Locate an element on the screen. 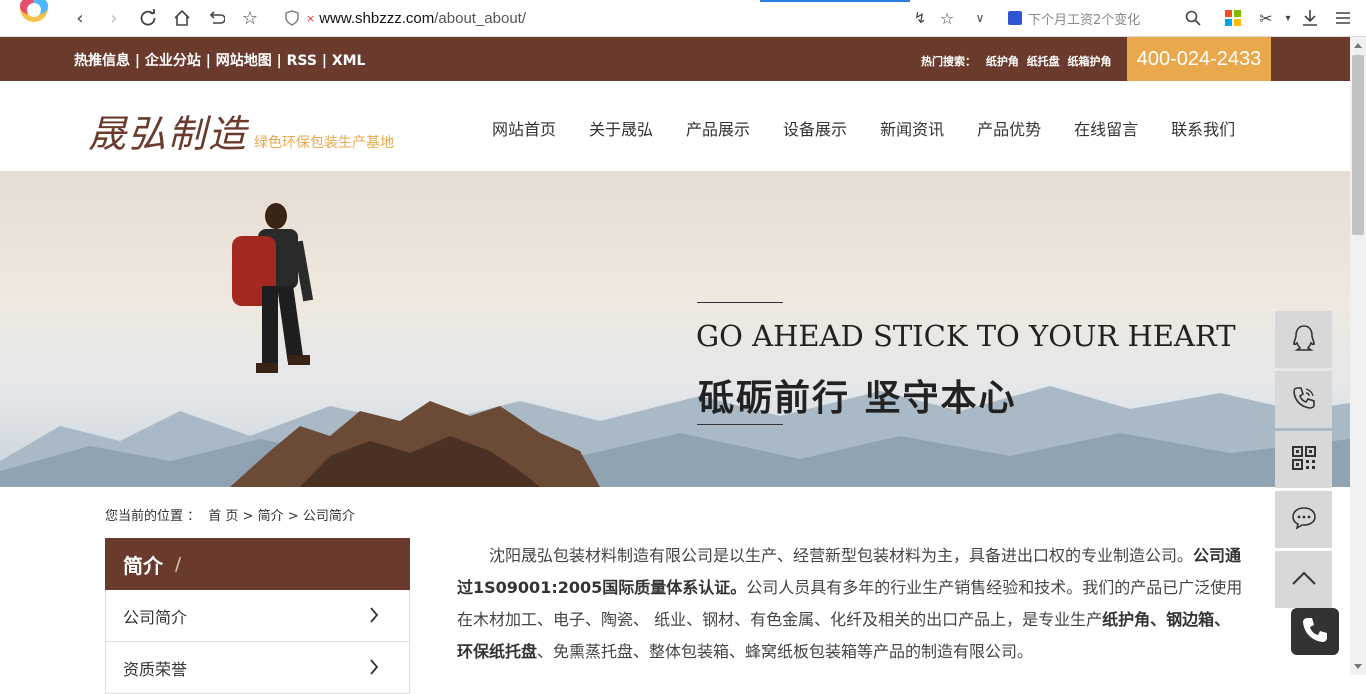 The height and width of the screenshot is (694, 1366). breadcrumb-label: 您当前的位置 ： is located at coordinates (153, 516).